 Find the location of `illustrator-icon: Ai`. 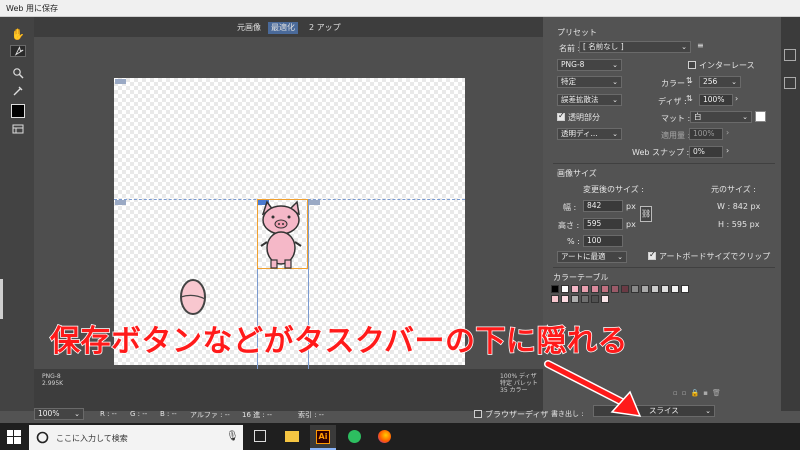

illustrator-icon: Ai is located at coordinates (323, 437).